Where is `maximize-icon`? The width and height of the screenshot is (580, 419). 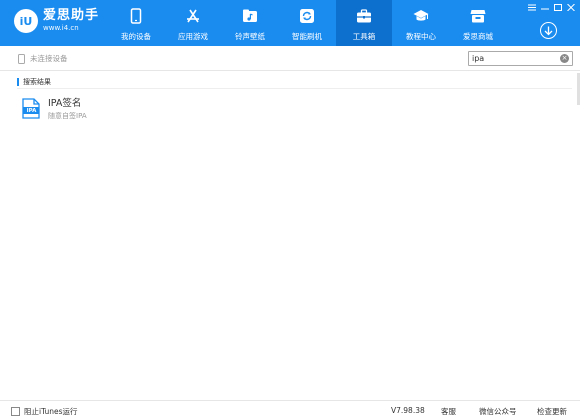 maximize-icon is located at coordinates (557, 7).